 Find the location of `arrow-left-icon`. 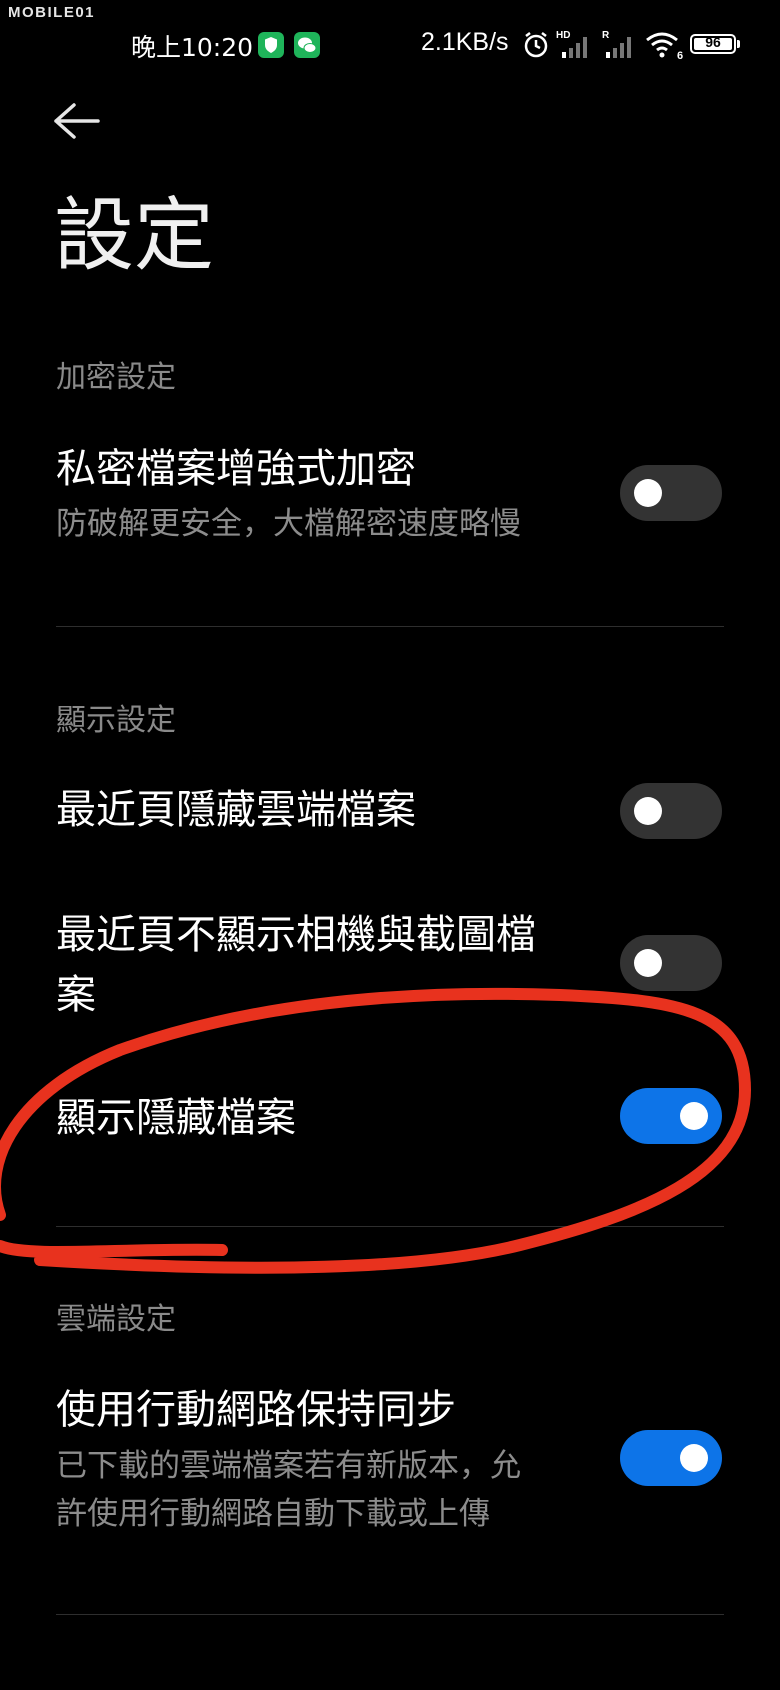

arrow-left-icon is located at coordinates (77, 121).